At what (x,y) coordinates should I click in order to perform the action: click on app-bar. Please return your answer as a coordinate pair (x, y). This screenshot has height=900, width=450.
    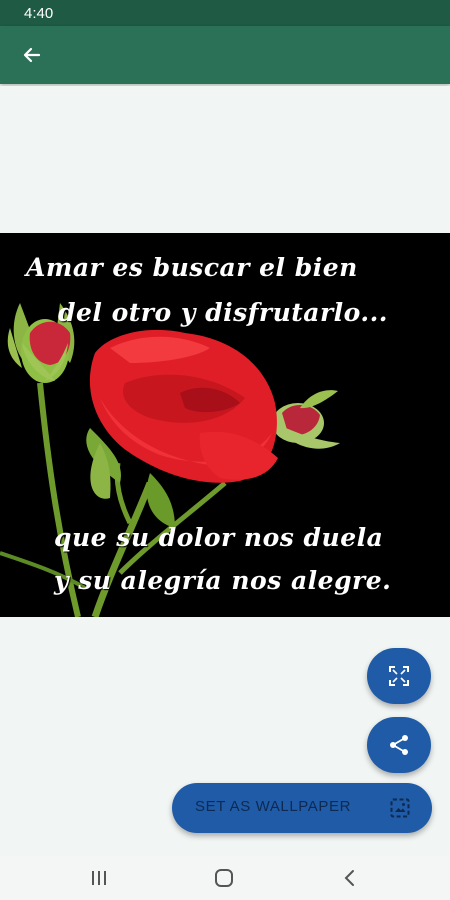
    Looking at the image, I should click on (225, 55).